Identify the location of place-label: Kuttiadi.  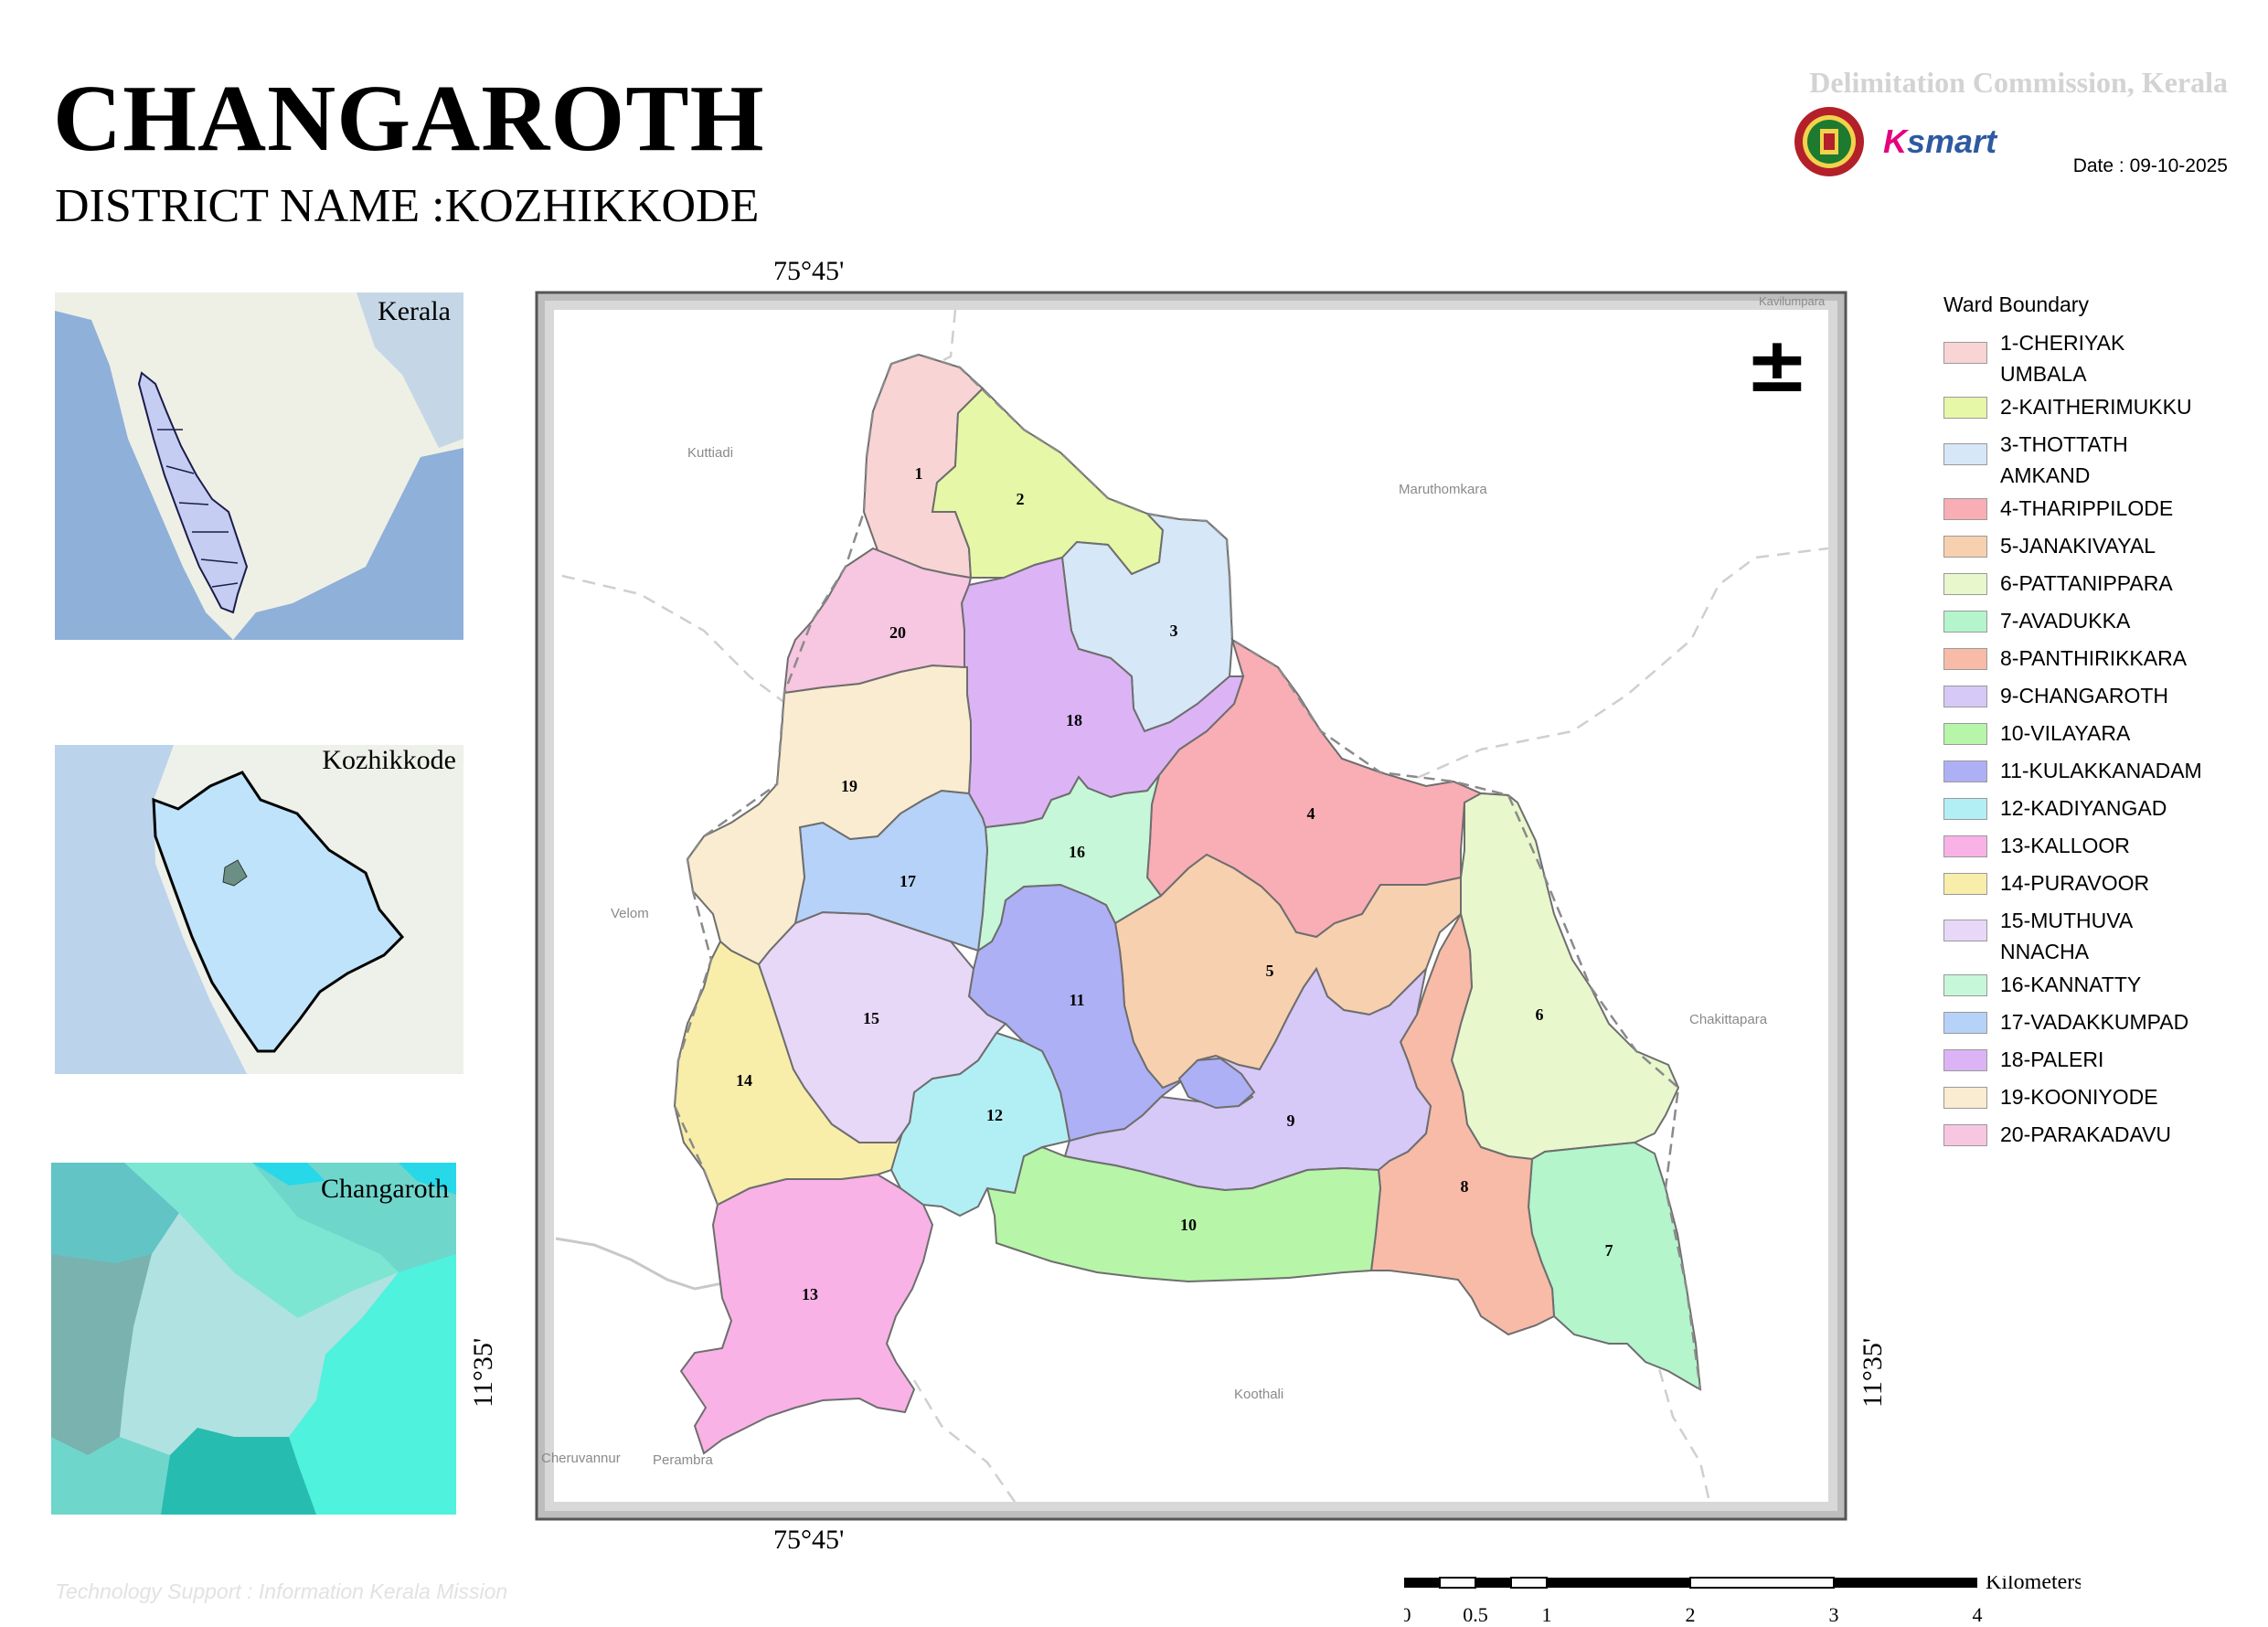
(710, 453).